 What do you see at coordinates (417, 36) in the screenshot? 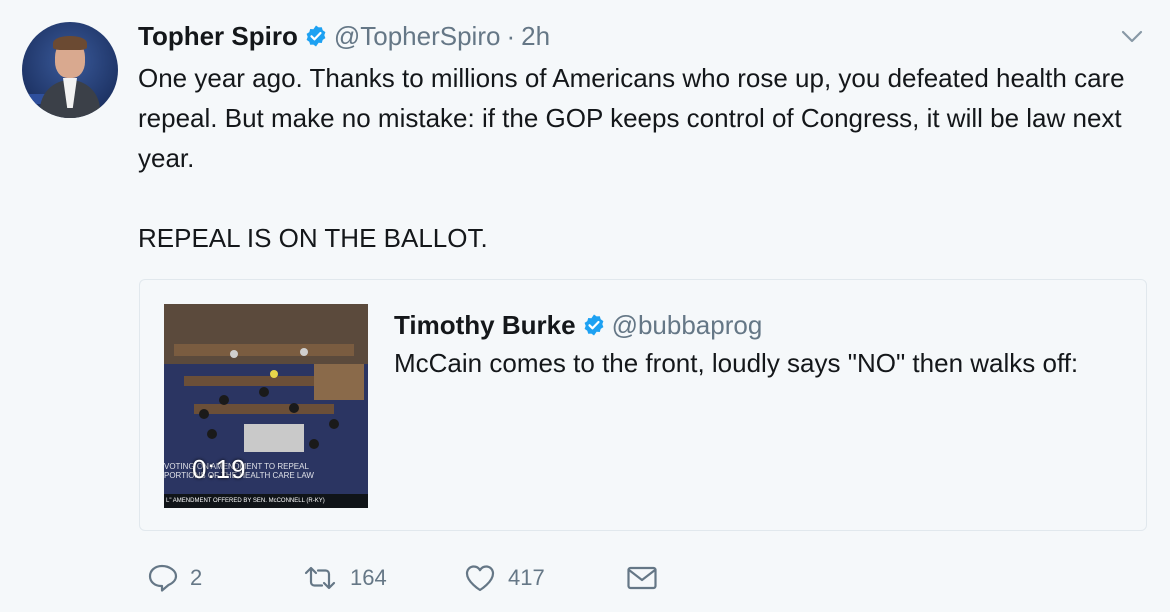
I see `author-handle: @TopherSpiro` at bounding box center [417, 36].